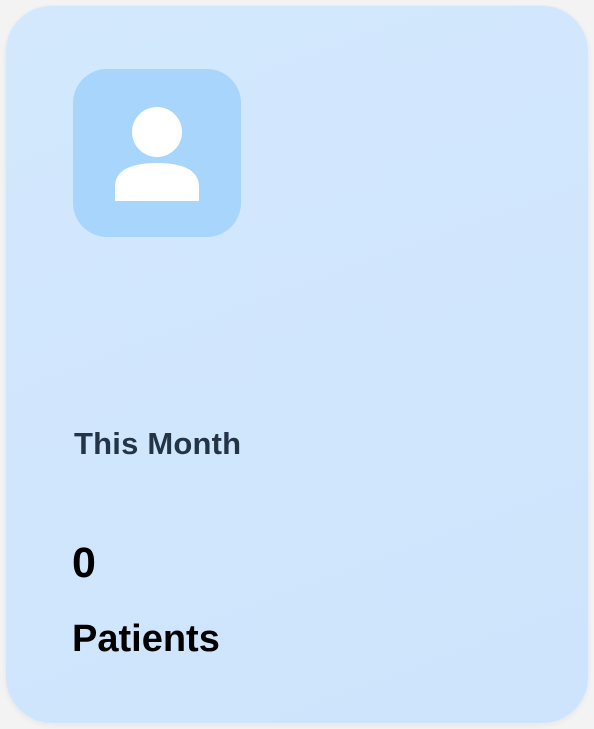  What do you see at coordinates (146, 639) in the screenshot?
I see `patient-count-unit: Patients` at bounding box center [146, 639].